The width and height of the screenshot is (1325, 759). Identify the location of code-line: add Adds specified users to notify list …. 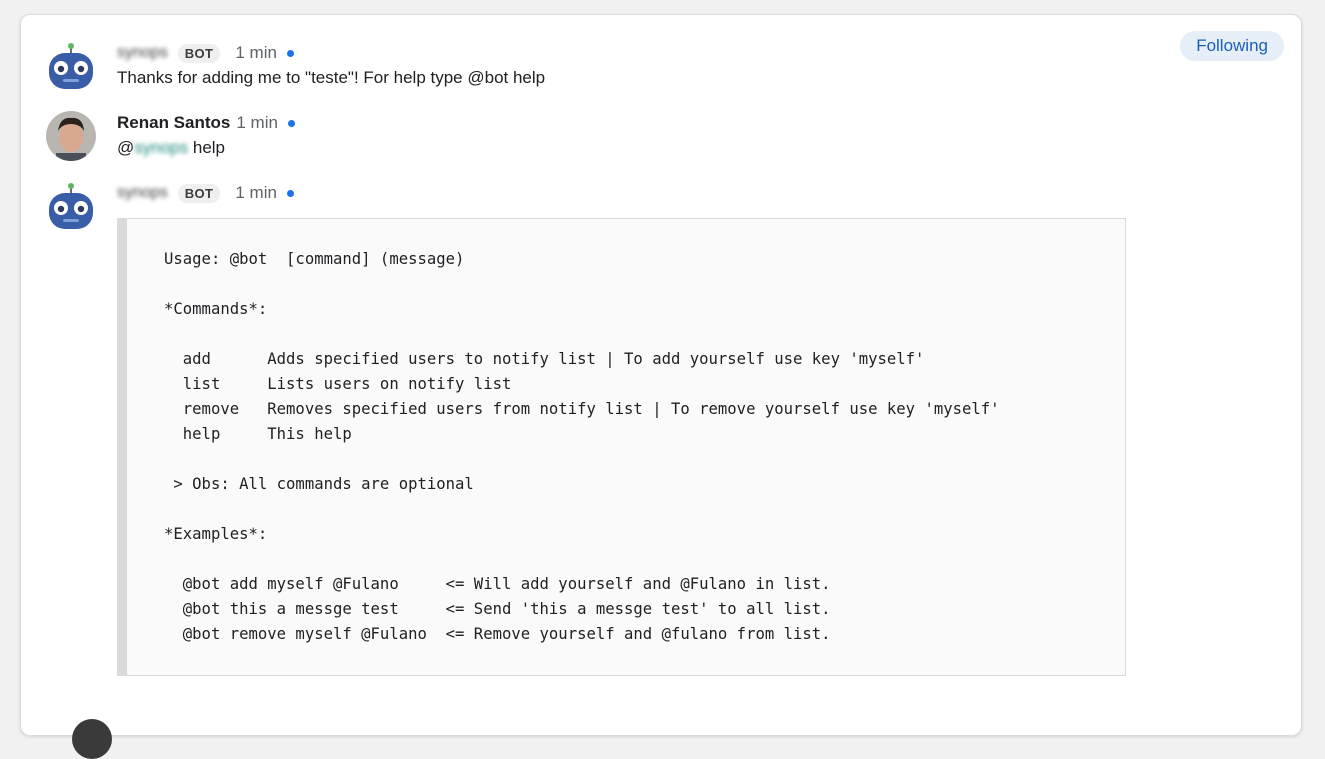
(544, 359).